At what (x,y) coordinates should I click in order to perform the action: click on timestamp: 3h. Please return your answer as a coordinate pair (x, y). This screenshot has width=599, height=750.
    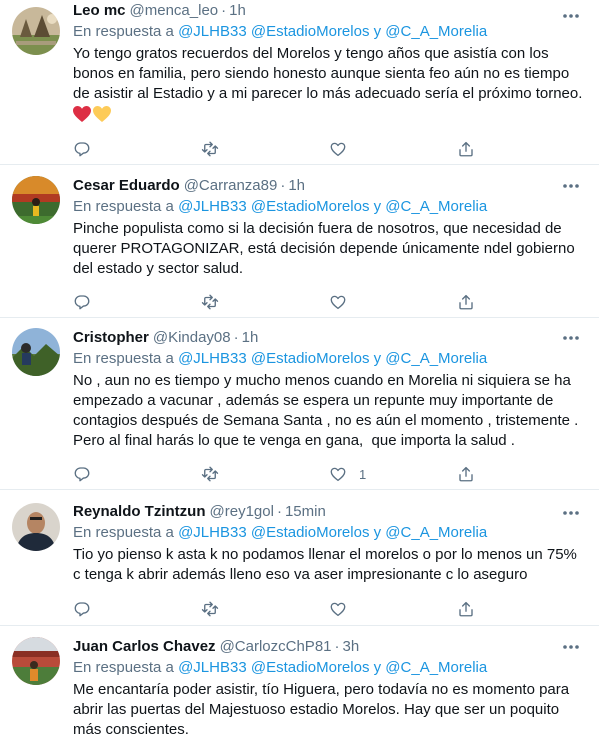
    Looking at the image, I should click on (351, 647).